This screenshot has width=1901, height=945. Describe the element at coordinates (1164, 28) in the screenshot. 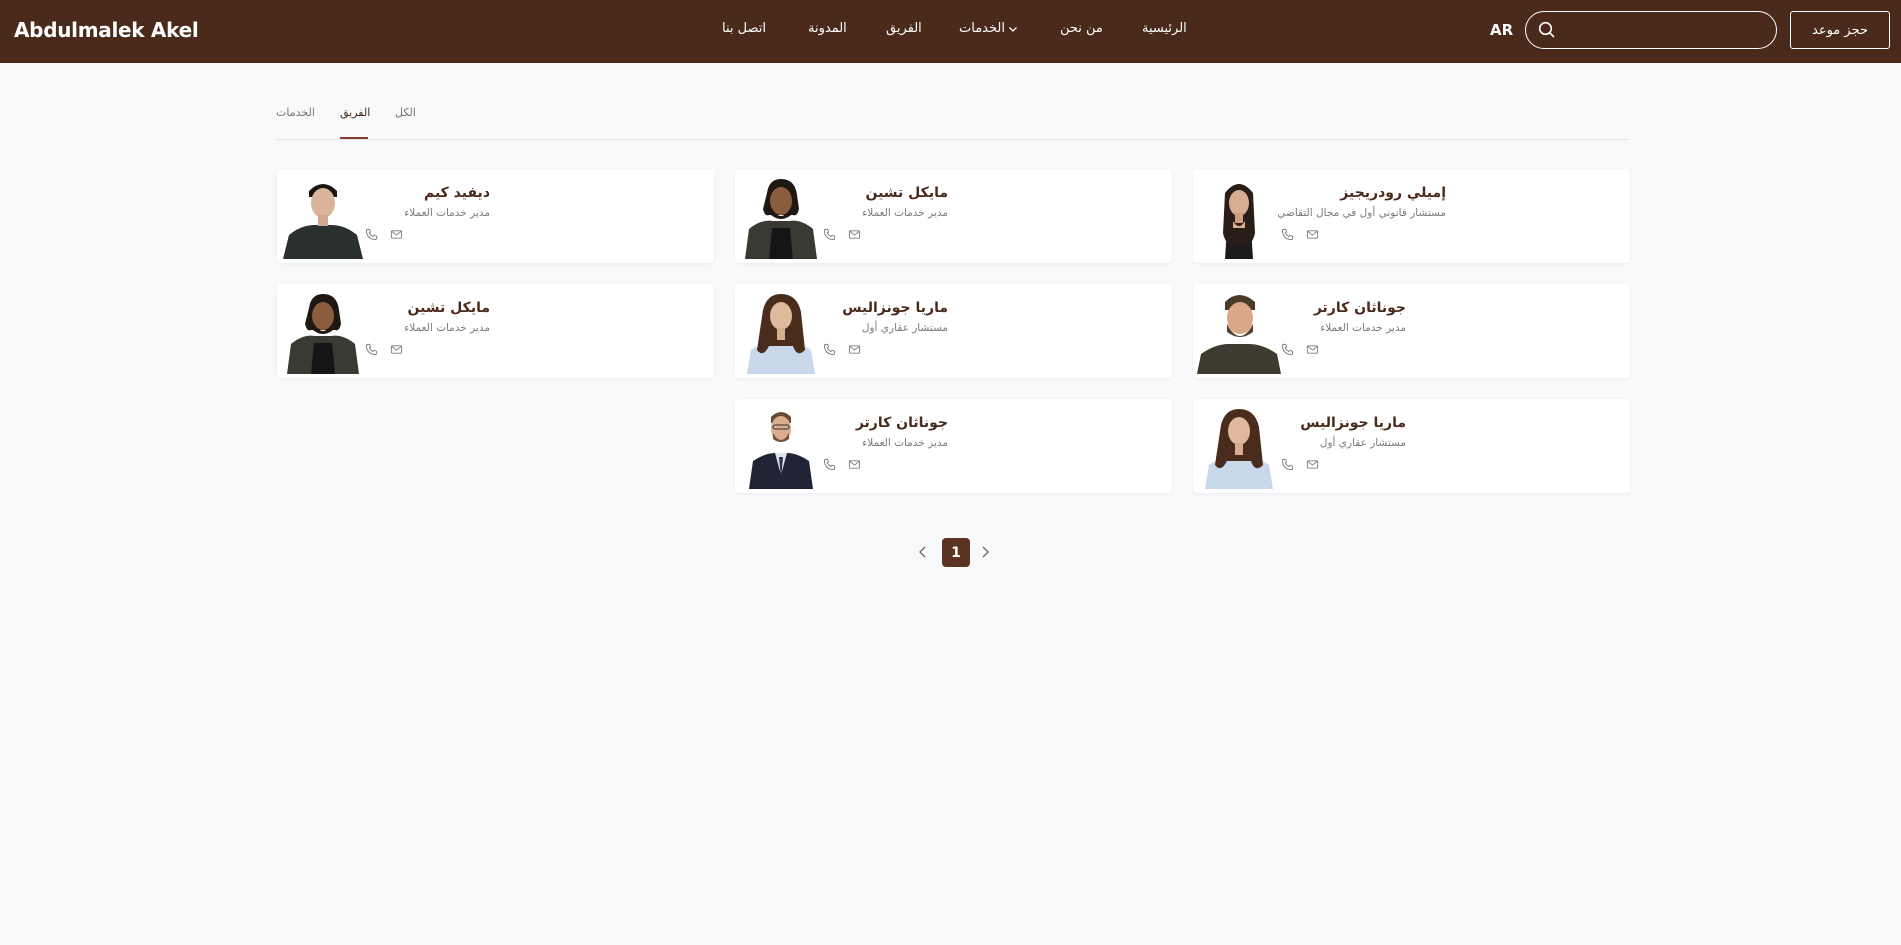

I see `nav-home: الرئيسية` at that location.